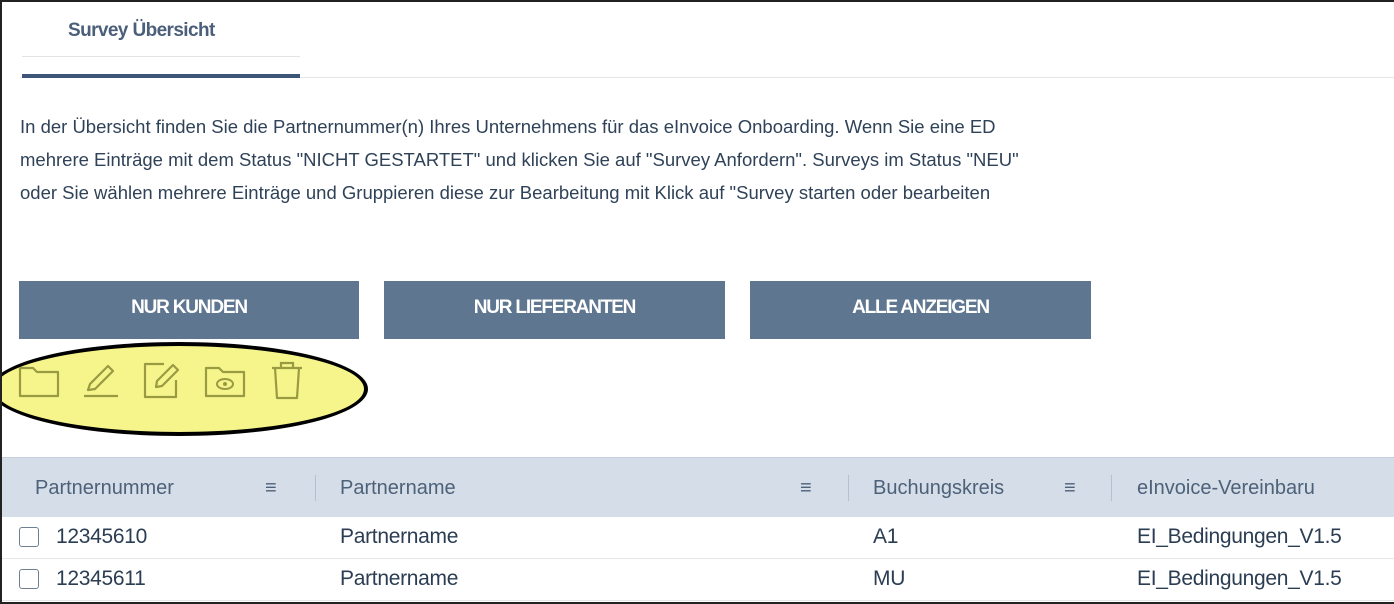  I want to click on column-header-einvoice-vereinbarung: eInvoice-Vereinbaru, so click(1226, 488).